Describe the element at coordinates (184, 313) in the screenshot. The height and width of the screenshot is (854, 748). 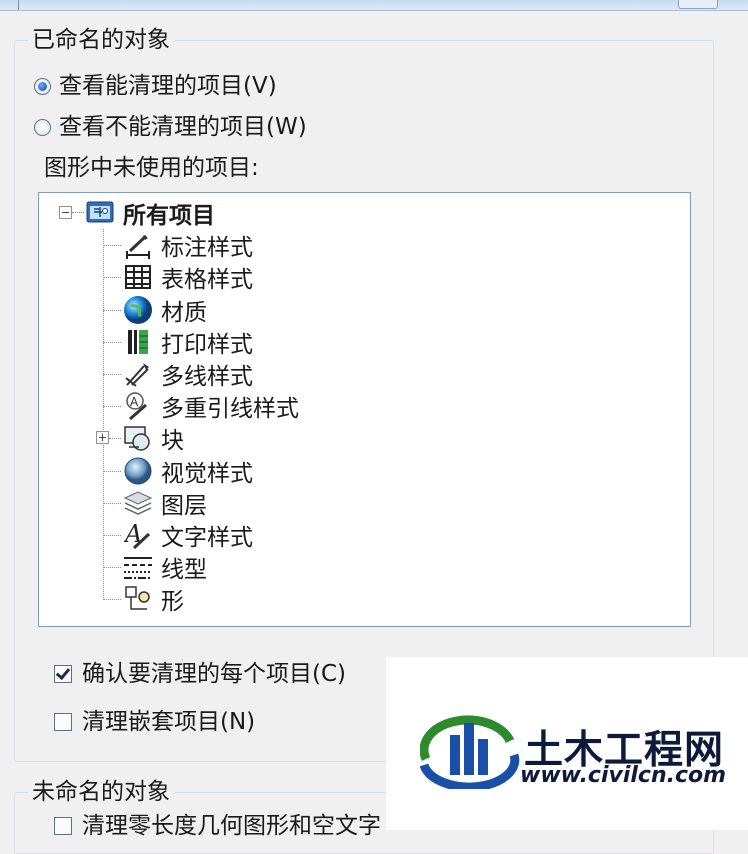
I see `tree-item-label: 材质` at that location.